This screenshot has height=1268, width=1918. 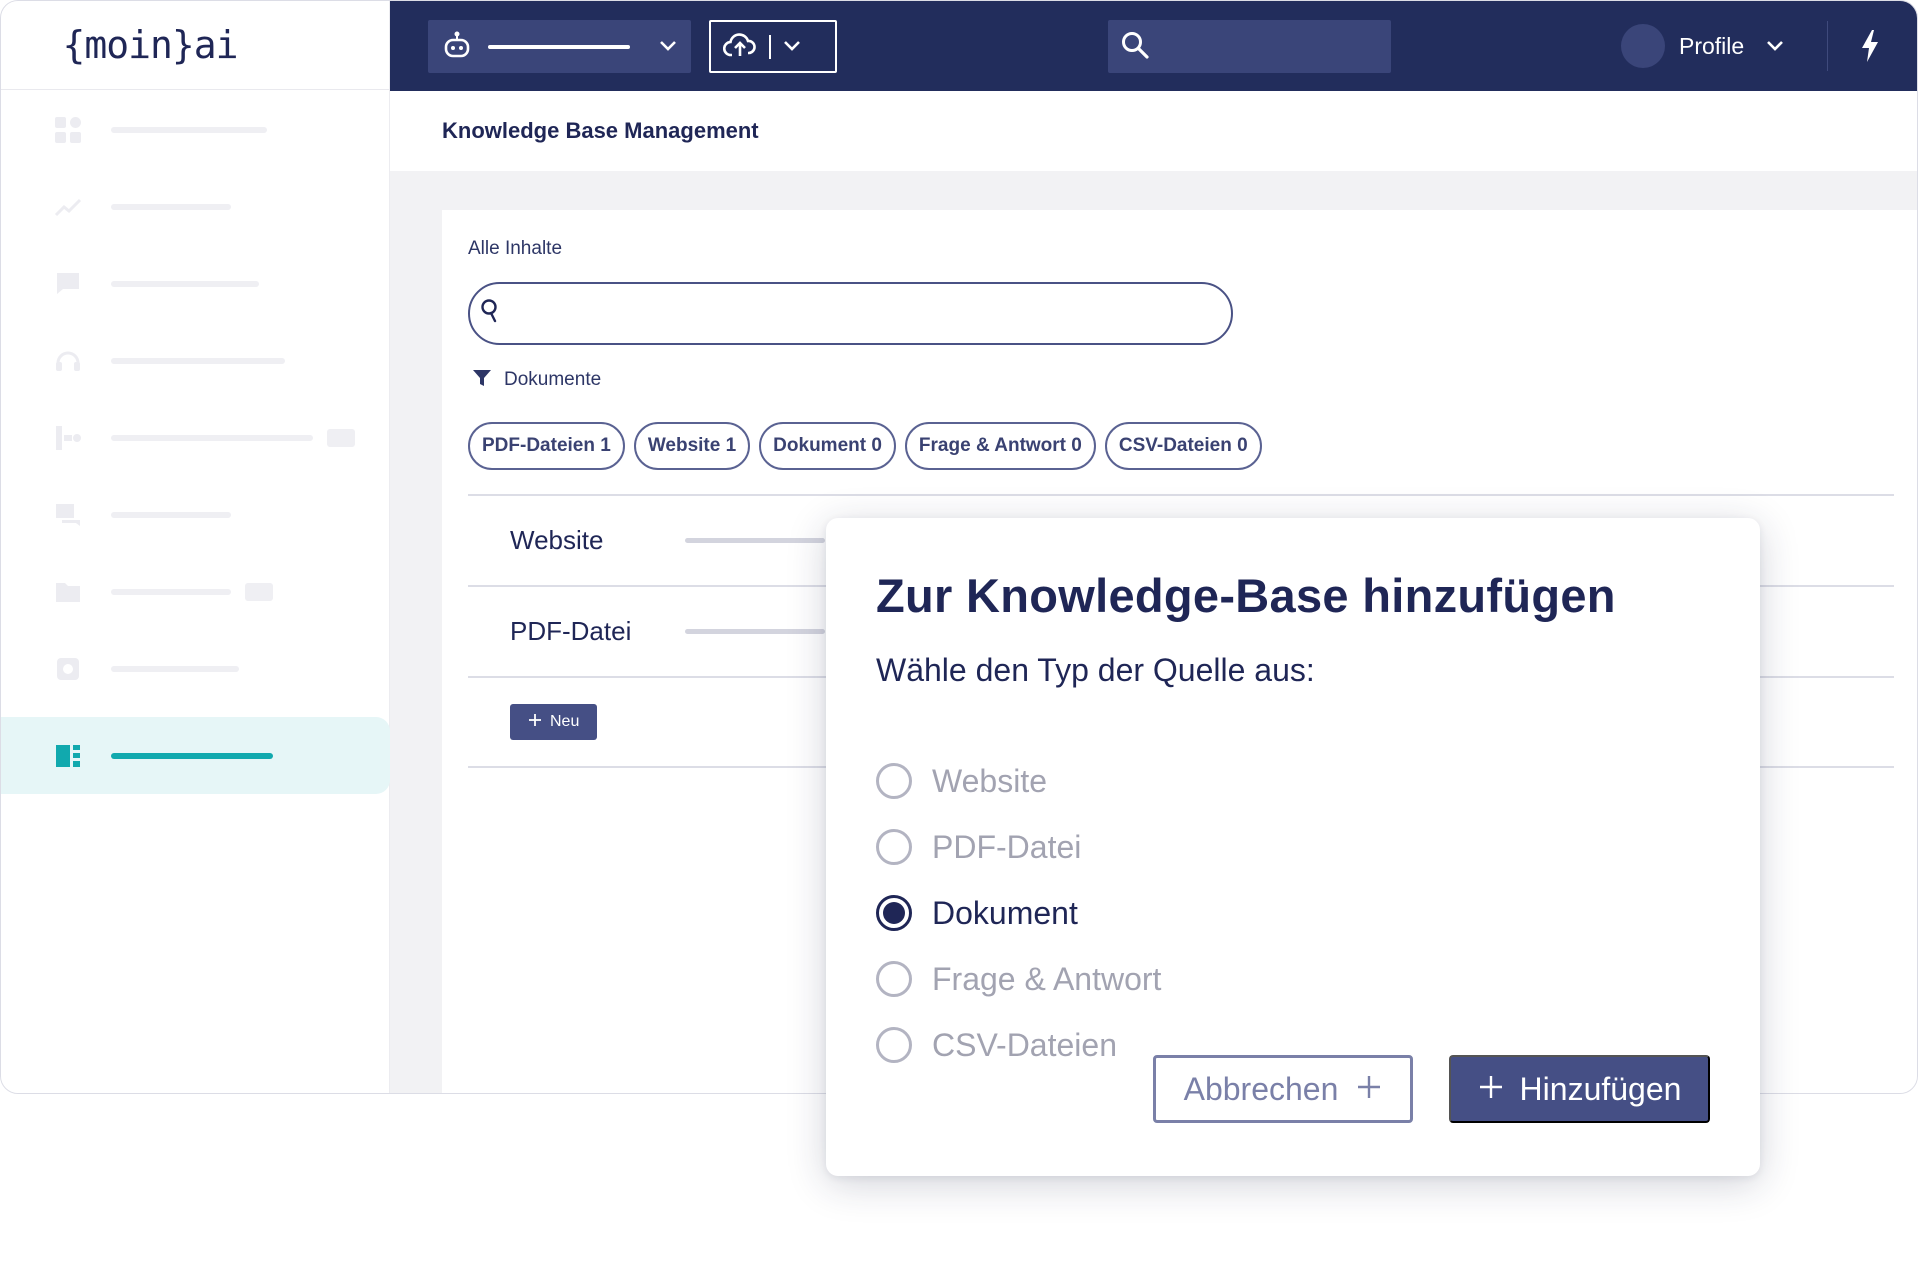 What do you see at coordinates (68, 361) in the screenshot?
I see `support-icon` at bounding box center [68, 361].